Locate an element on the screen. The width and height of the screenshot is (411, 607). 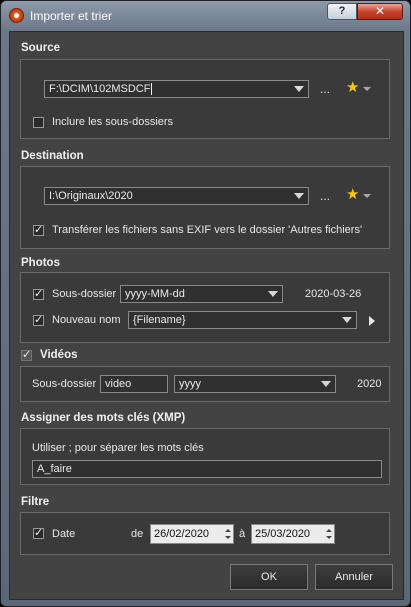
new-name-value: {Filename} is located at coordinates (159, 320).